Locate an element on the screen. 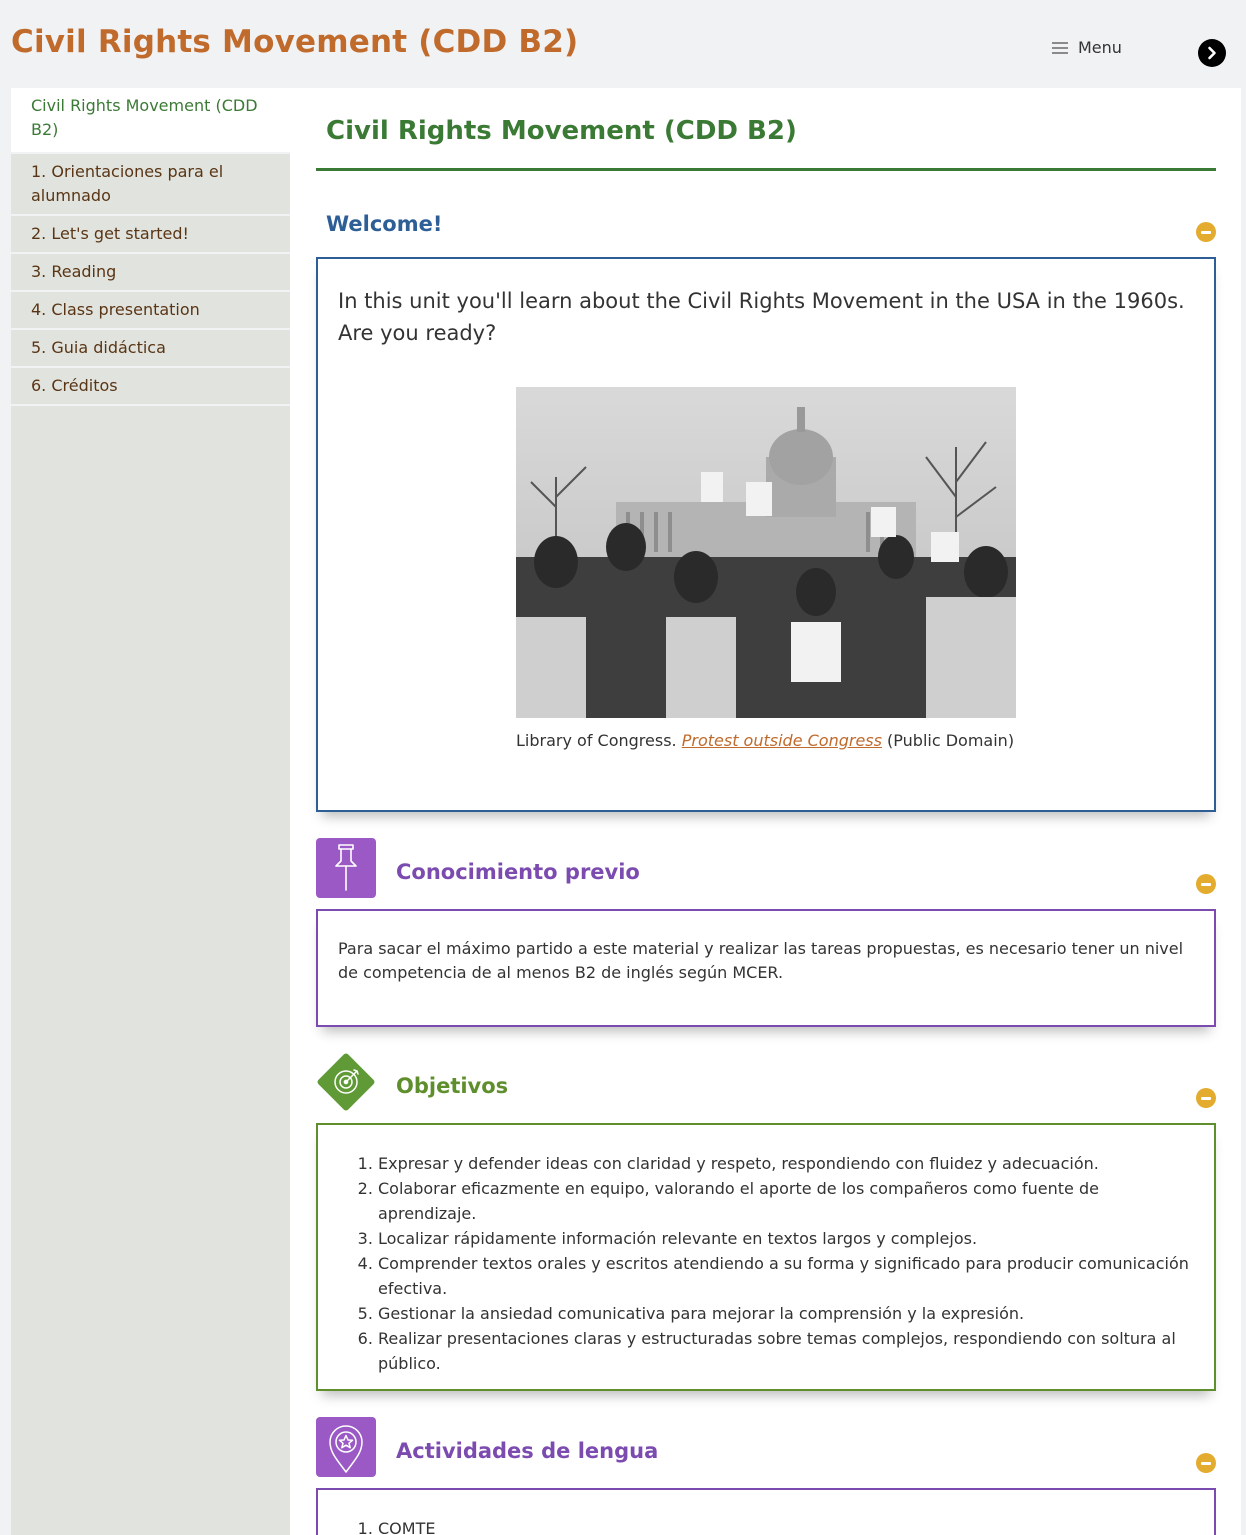  title-divider is located at coordinates (766, 169).